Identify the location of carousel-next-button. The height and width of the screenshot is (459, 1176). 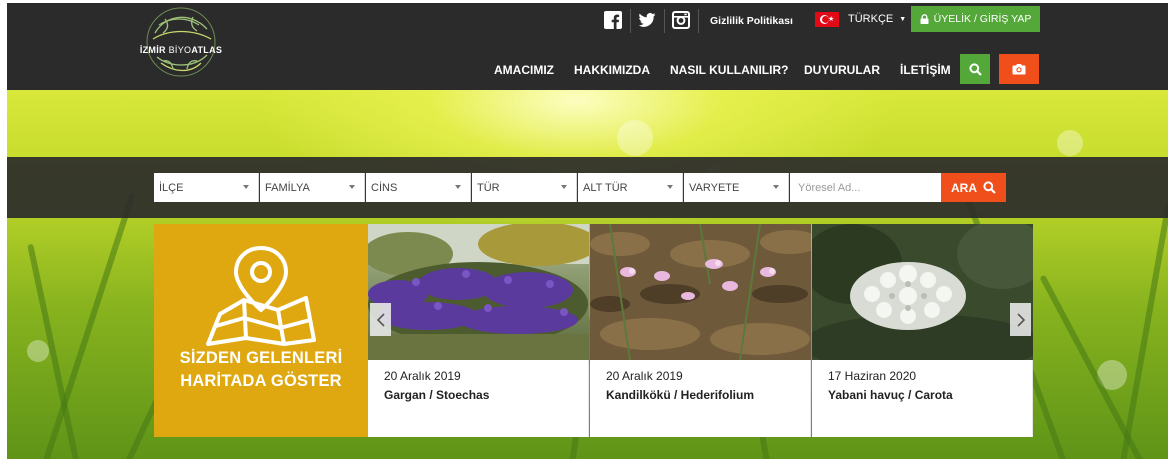
(1020, 319).